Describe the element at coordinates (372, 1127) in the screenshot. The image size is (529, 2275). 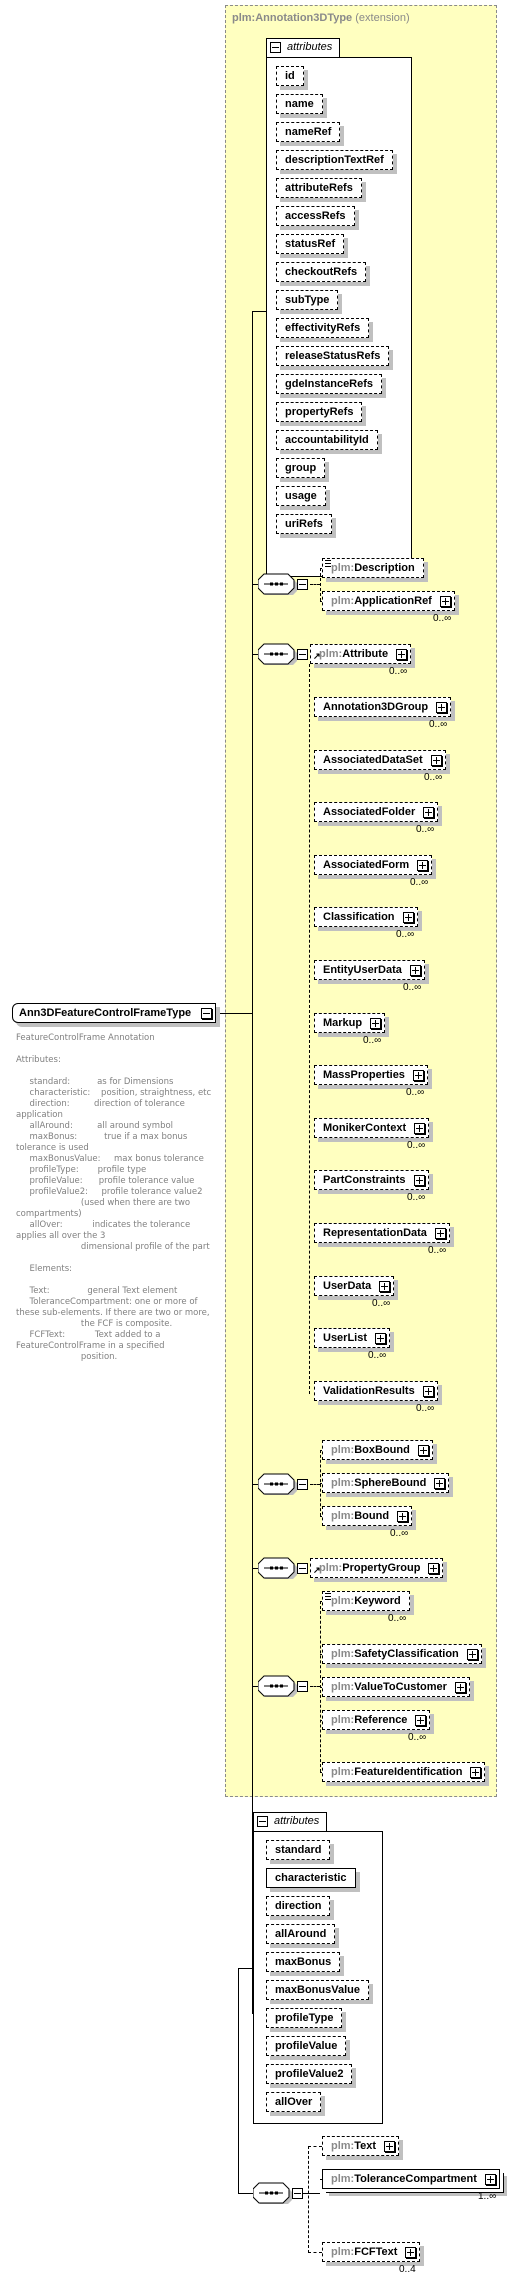
I see `element-moniker-context: MonikerContext` at that location.